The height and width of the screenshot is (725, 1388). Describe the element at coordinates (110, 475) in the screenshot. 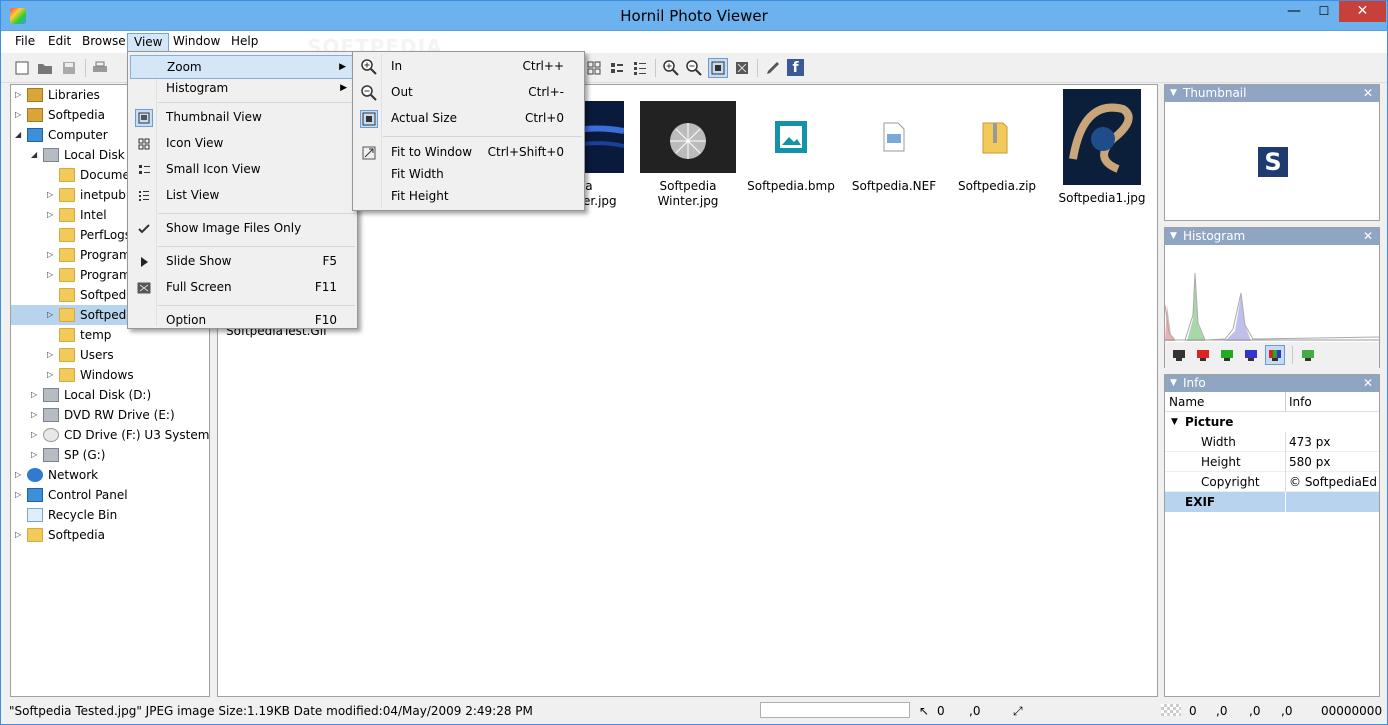

I see `tree-item: ▷ Network` at that location.